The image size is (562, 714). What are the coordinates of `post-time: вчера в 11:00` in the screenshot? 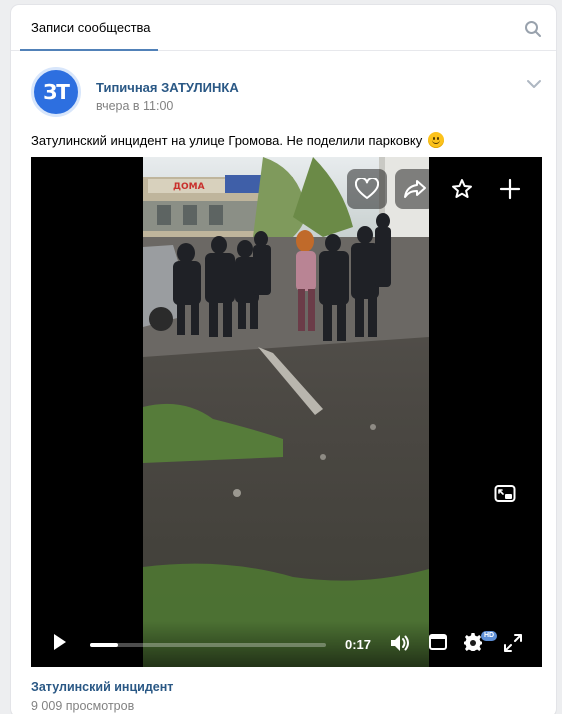 It's located at (134, 106).